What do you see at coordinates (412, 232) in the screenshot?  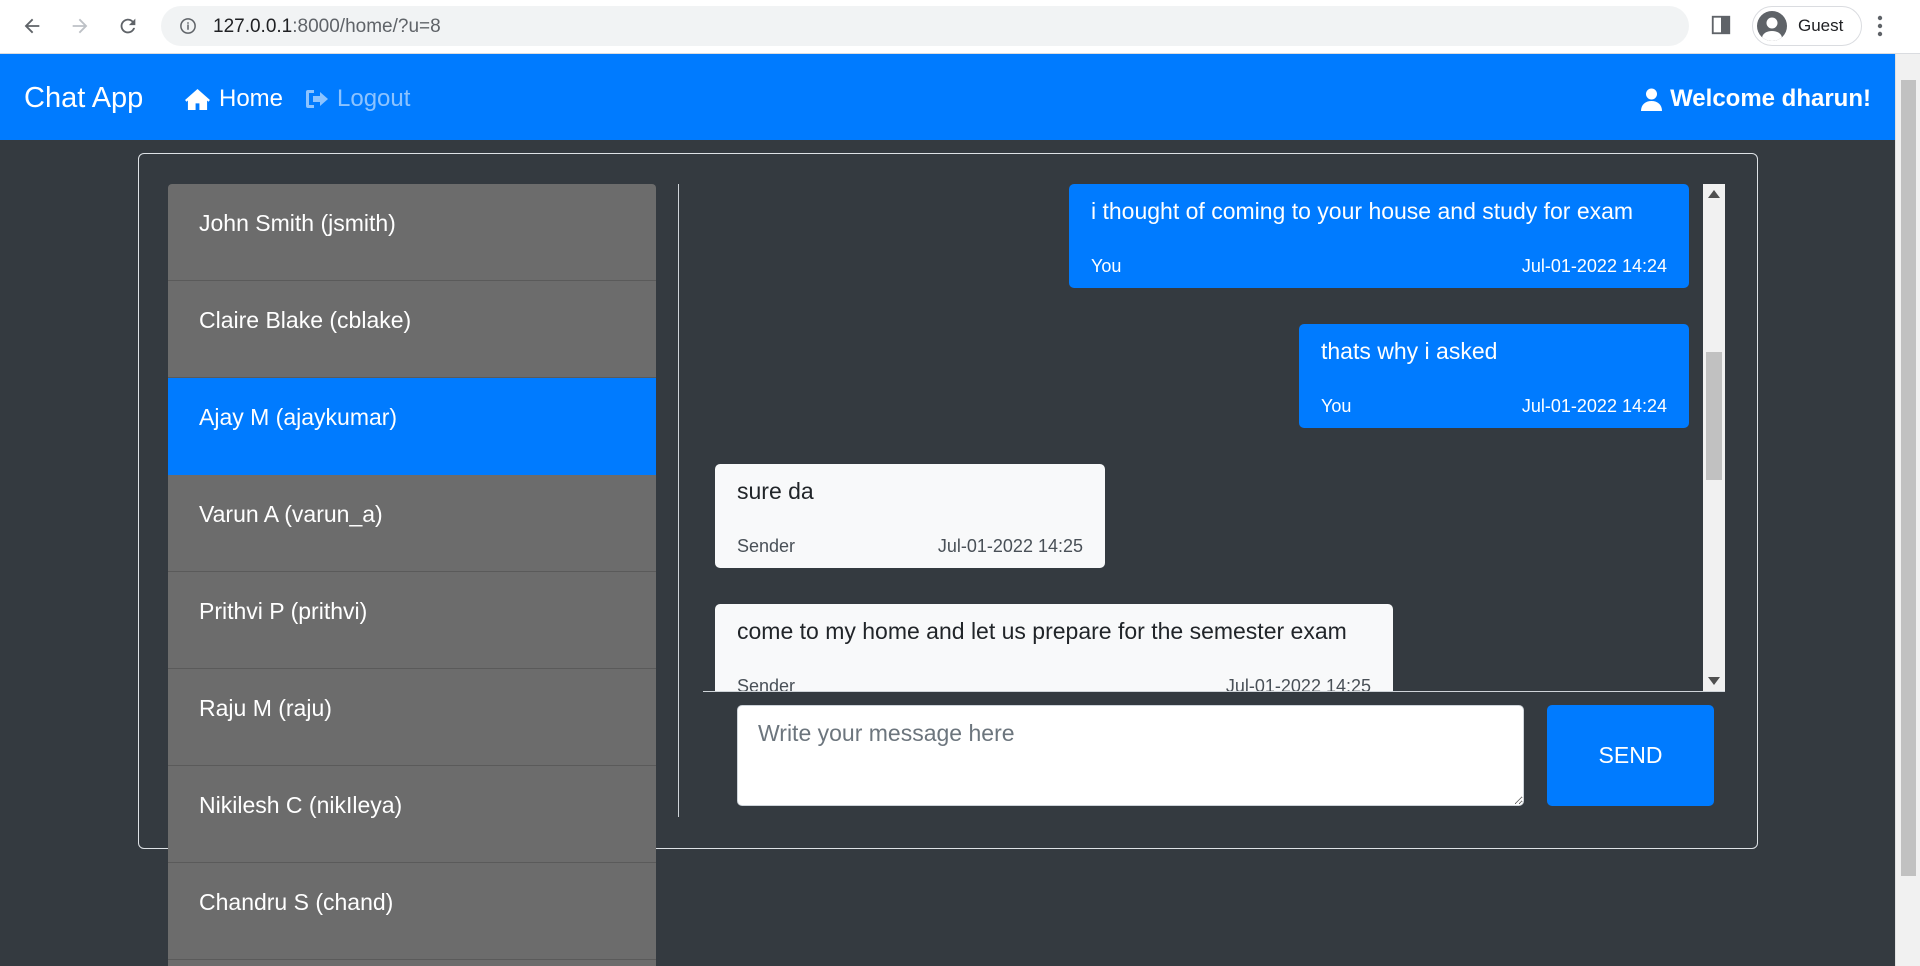 I see `user-list-item: John Smith (jsmith)` at bounding box center [412, 232].